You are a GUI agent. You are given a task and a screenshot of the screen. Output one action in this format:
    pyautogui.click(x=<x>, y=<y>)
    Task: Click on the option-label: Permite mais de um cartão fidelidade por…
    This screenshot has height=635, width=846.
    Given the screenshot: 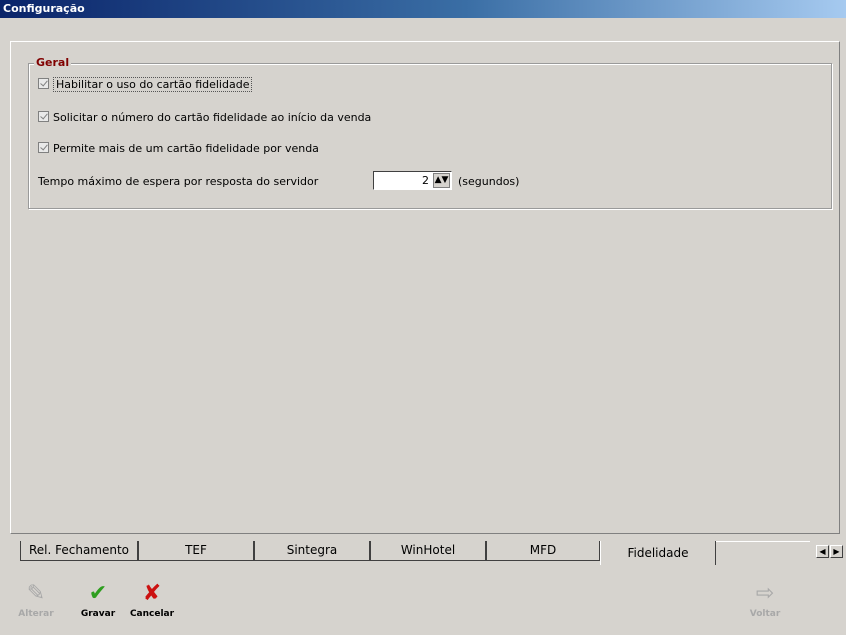 What is the action you would take?
    pyautogui.click(x=186, y=148)
    